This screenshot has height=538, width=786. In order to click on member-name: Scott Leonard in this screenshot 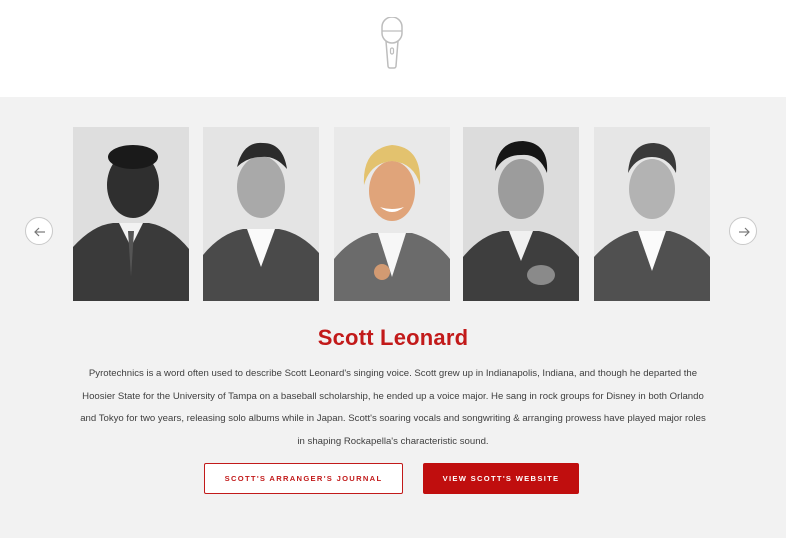, I will do `click(393, 337)`.